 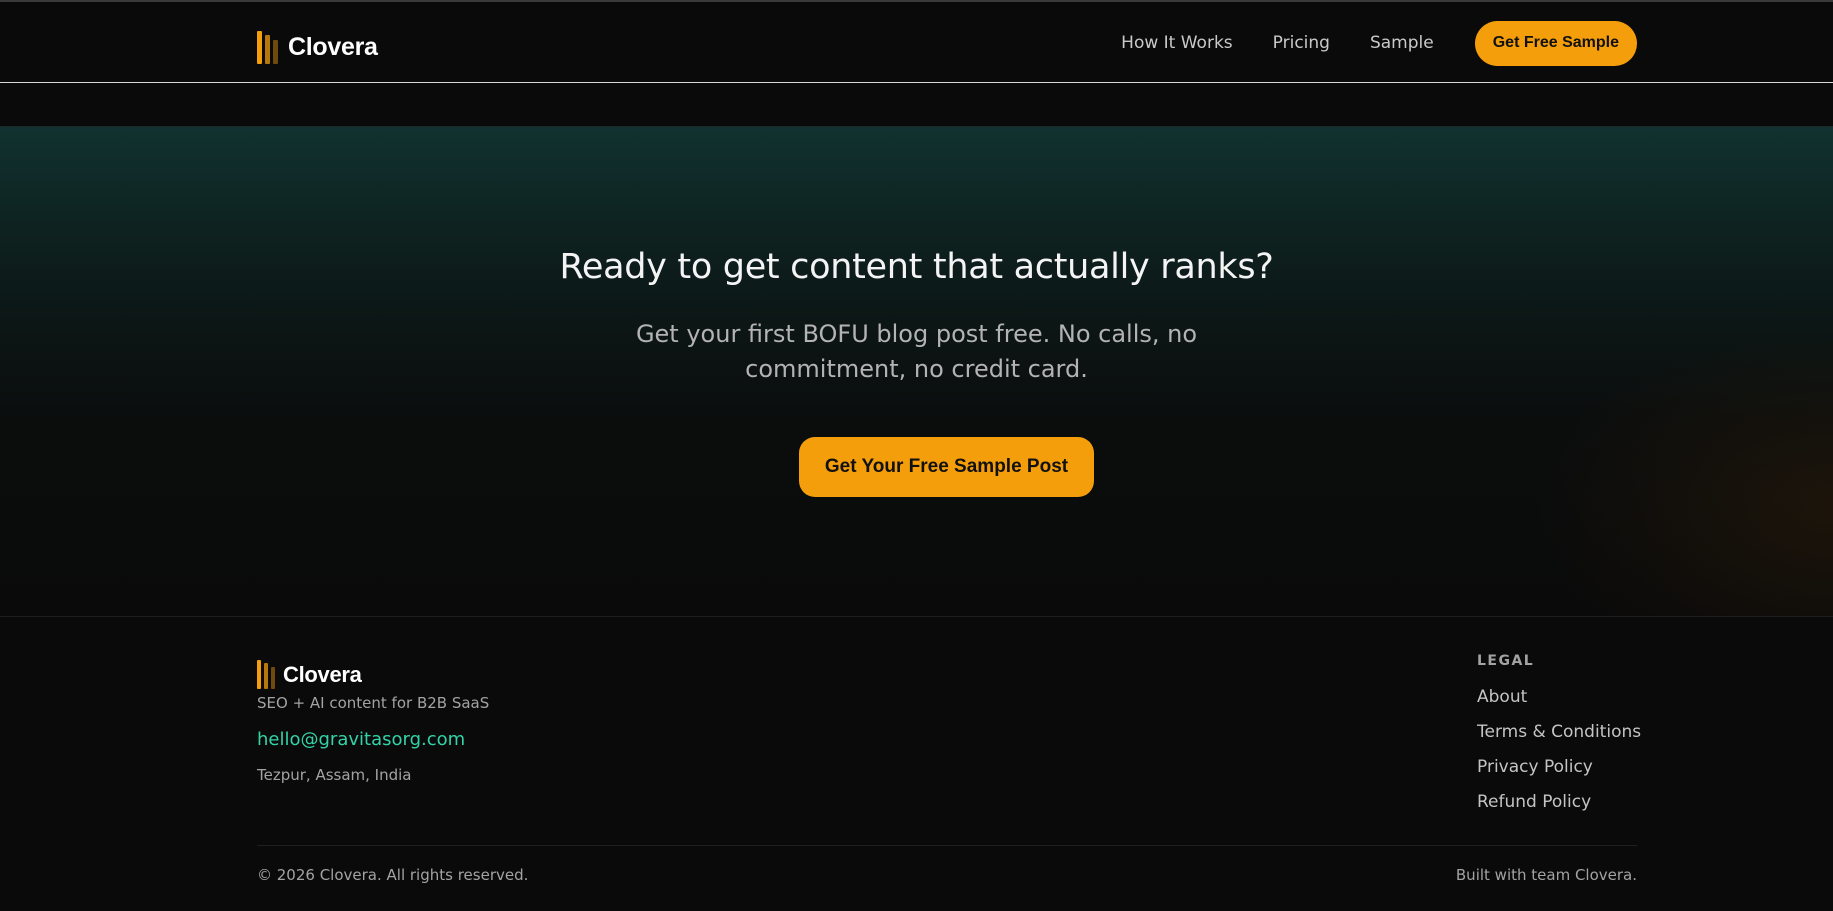 I want to click on nav-sample: Sample, so click(x=1402, y=43).